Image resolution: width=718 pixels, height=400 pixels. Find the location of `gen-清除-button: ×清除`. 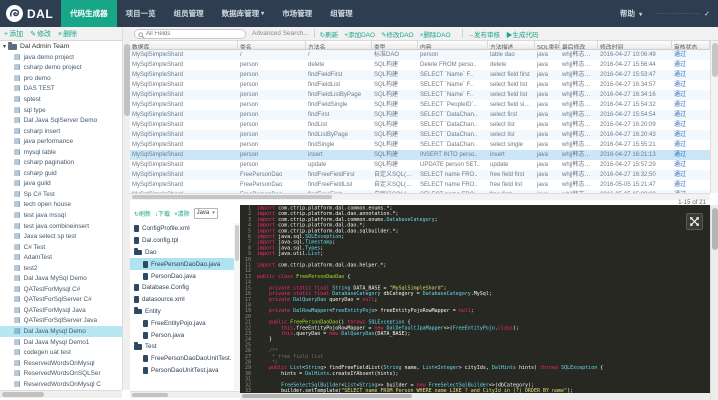

gen-清除-button: ×清除 is located at coordinates (182, 213).